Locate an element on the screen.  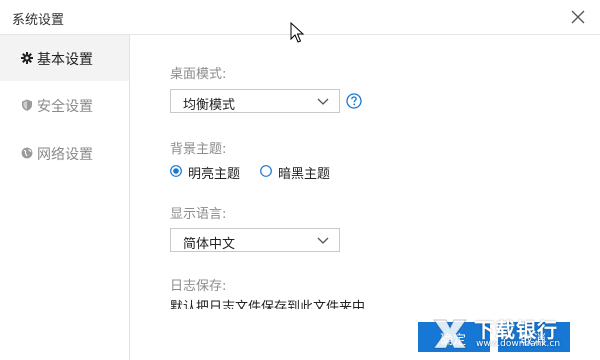
close-icon is located at coordinates (578, 17).